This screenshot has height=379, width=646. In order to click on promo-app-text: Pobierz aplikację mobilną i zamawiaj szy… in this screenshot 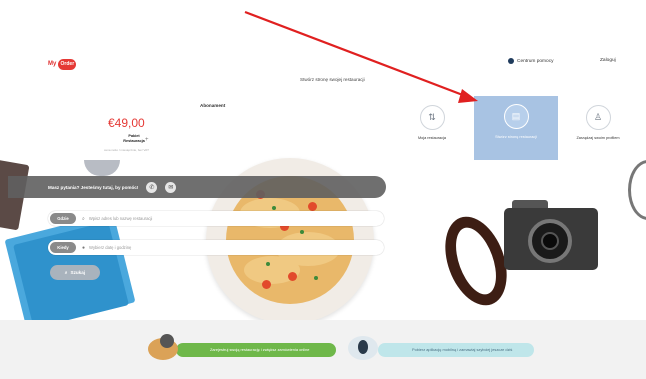, I will do `click(462, 349)`.